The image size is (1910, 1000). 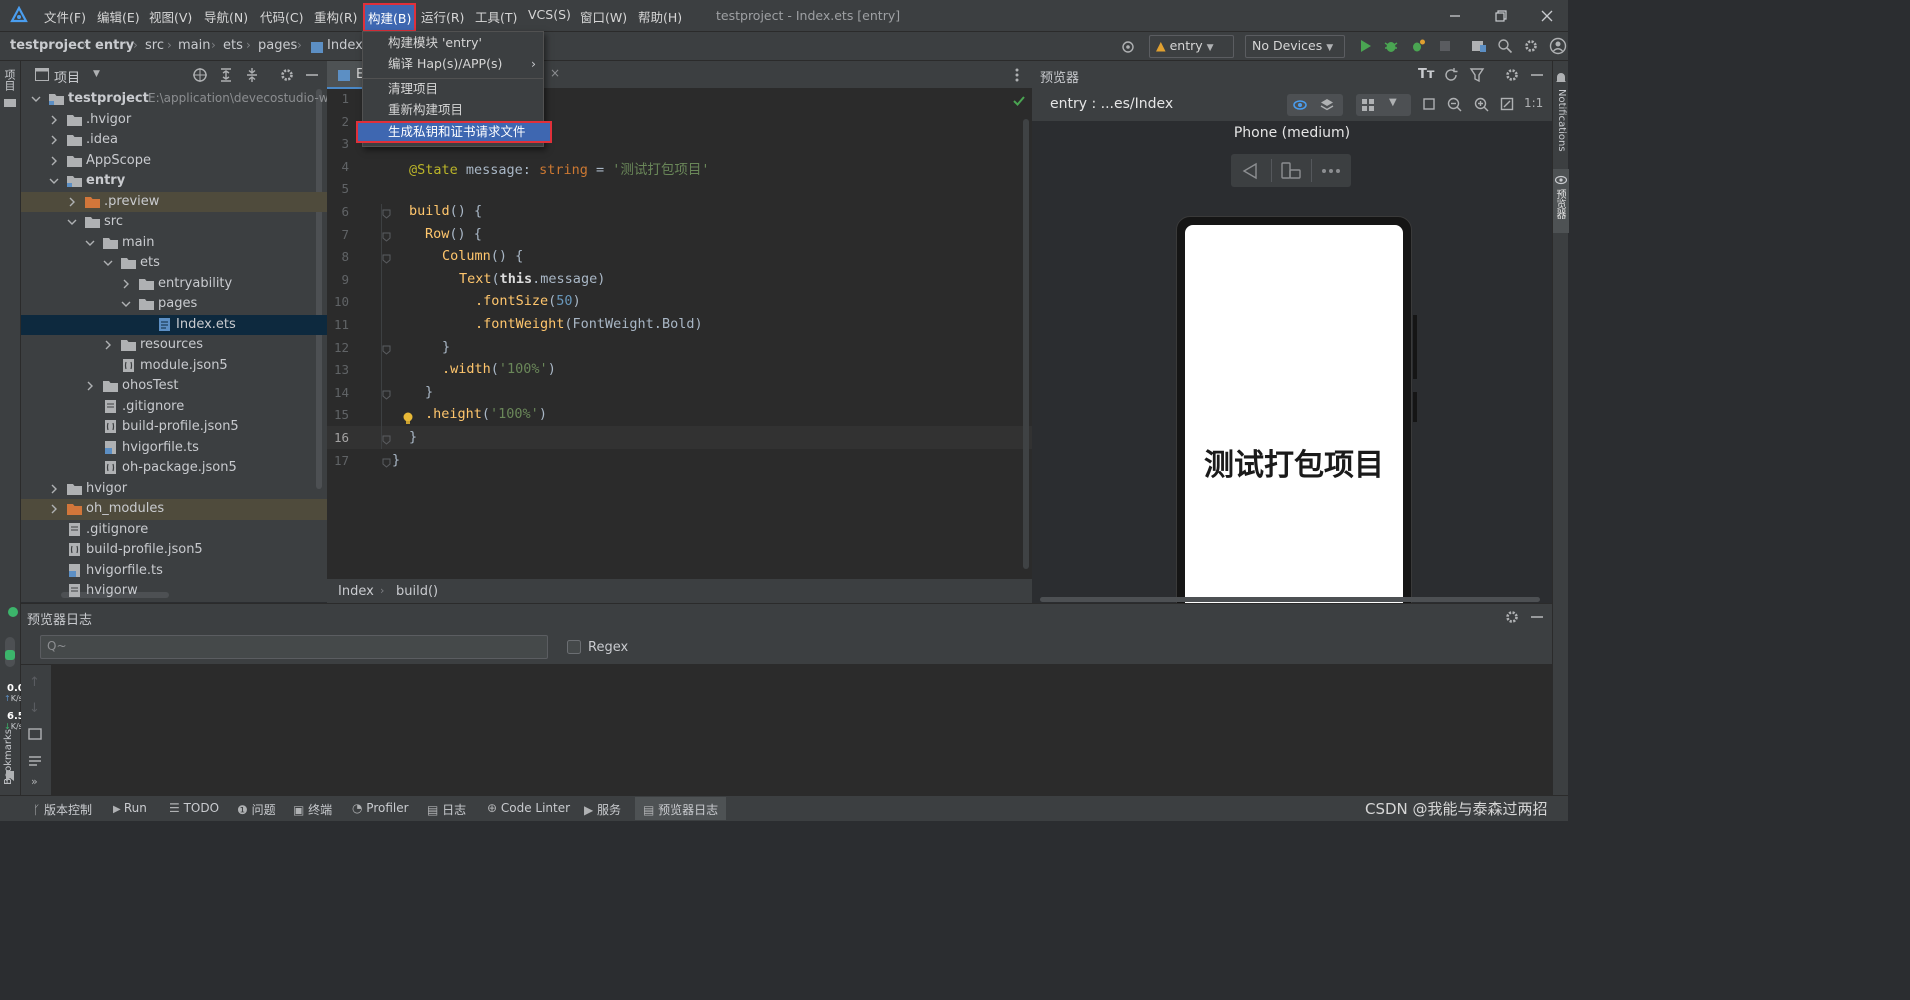 What do you see at coordinates (174, 345) in the screenshot?
I see `tree-node: resources` at bounding box center [174, 345].